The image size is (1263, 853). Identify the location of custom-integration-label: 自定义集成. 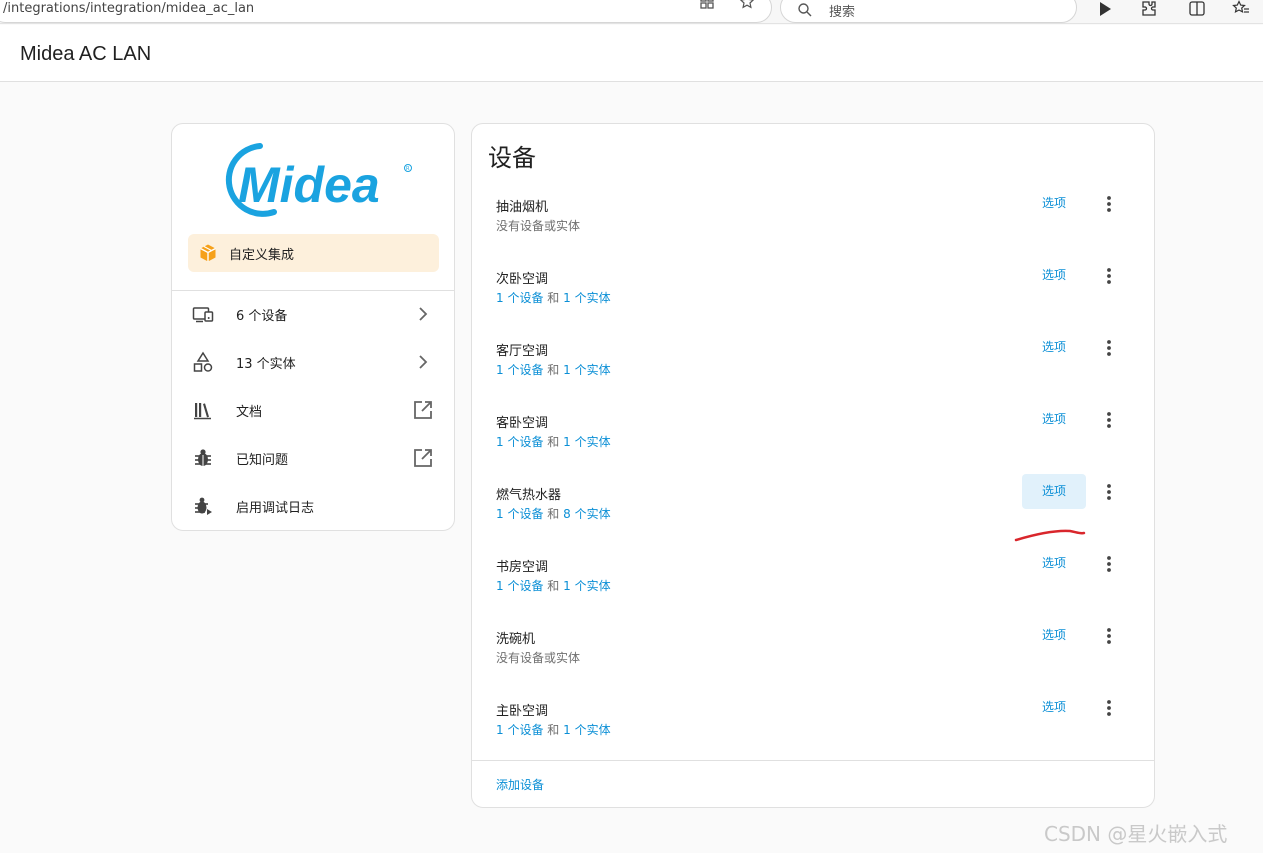
(262, 255).